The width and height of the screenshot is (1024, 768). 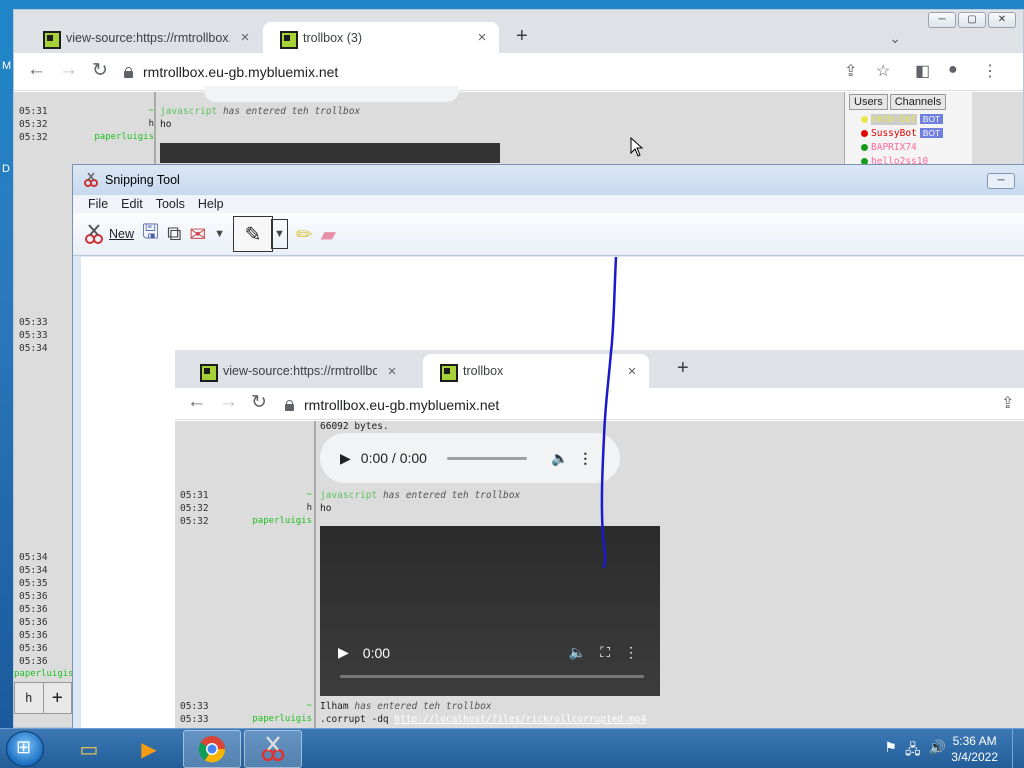 I want to click on tab-channels: Channels, so click(x=918, y=102).